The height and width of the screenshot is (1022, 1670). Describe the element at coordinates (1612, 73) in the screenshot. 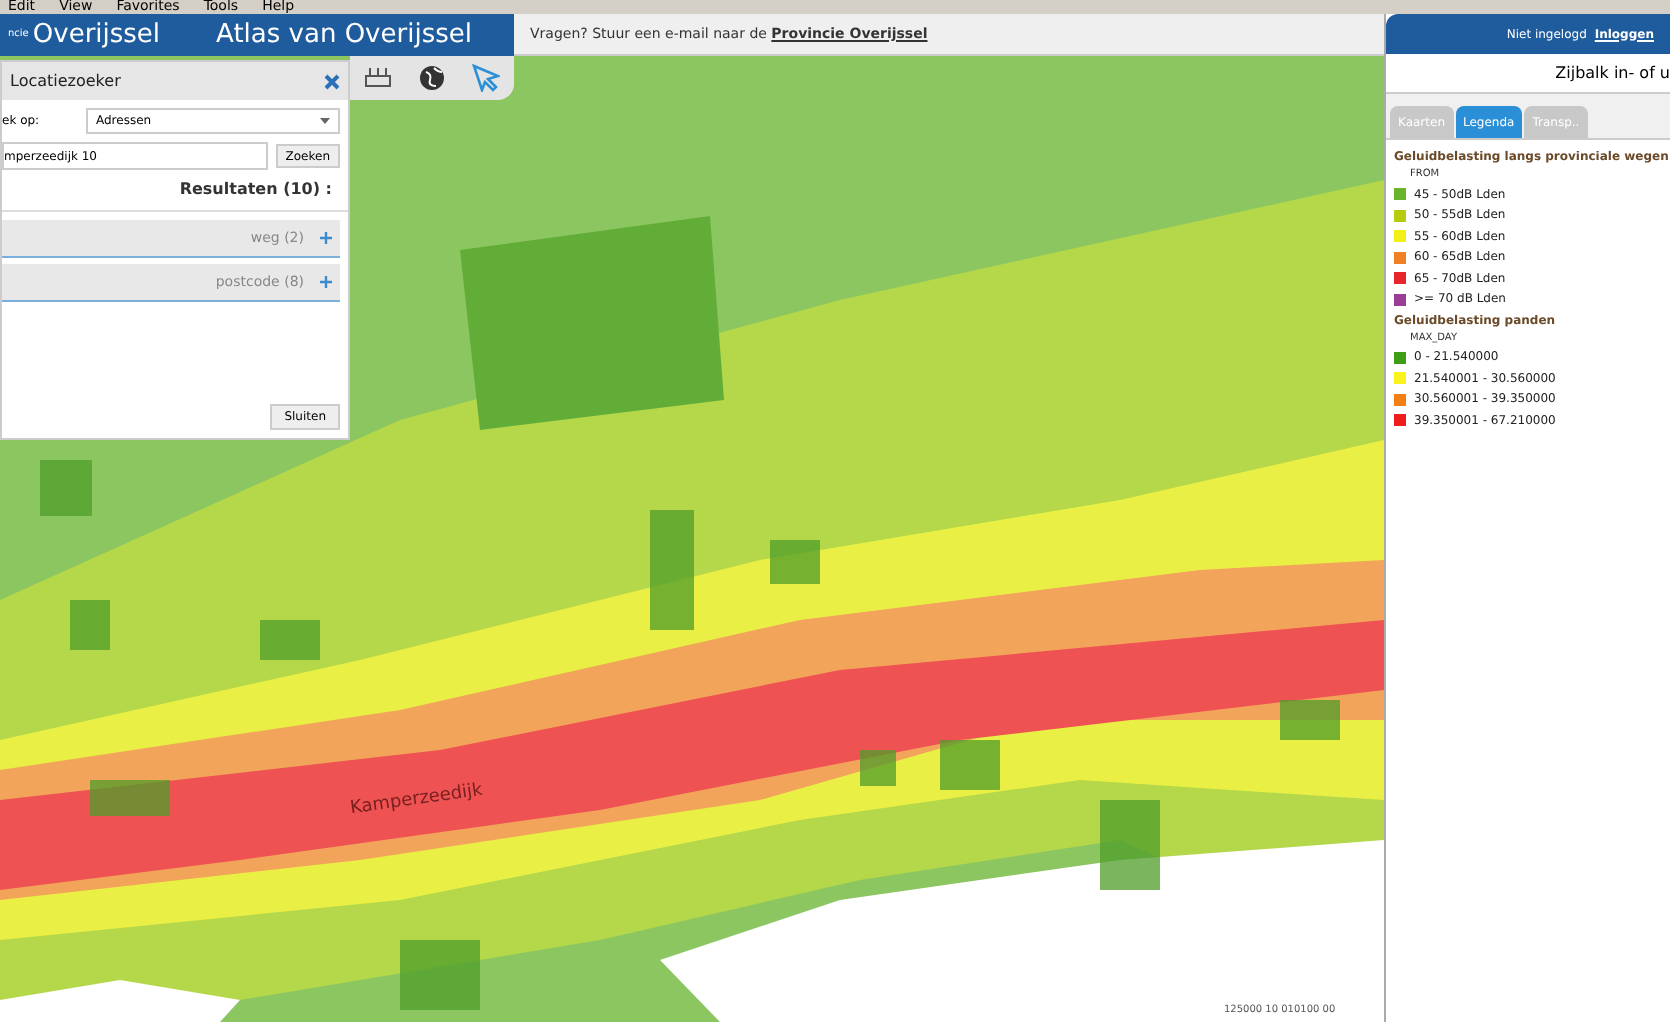

I see `sidebar-toggle-text: Zijbalk in- of u` at that location.